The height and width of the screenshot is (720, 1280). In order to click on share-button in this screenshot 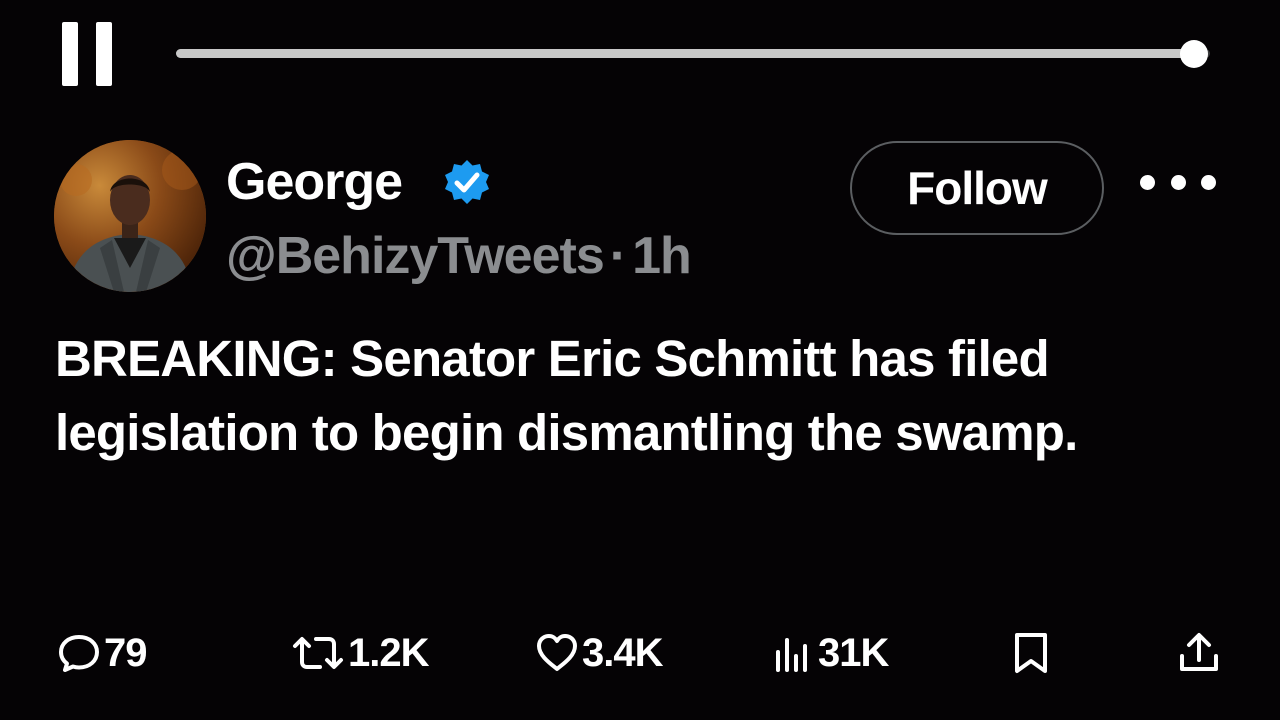, I will do `click(1199, 653)`.